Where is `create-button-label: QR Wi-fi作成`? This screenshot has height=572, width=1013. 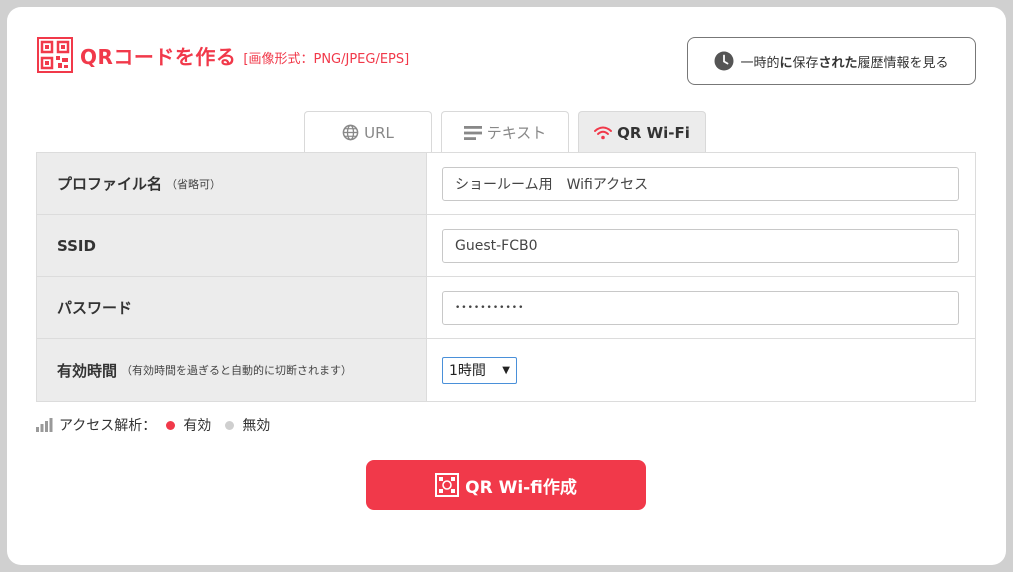 create-button-label: QR Wi-fi作成 is located at coordinates (521, 487).